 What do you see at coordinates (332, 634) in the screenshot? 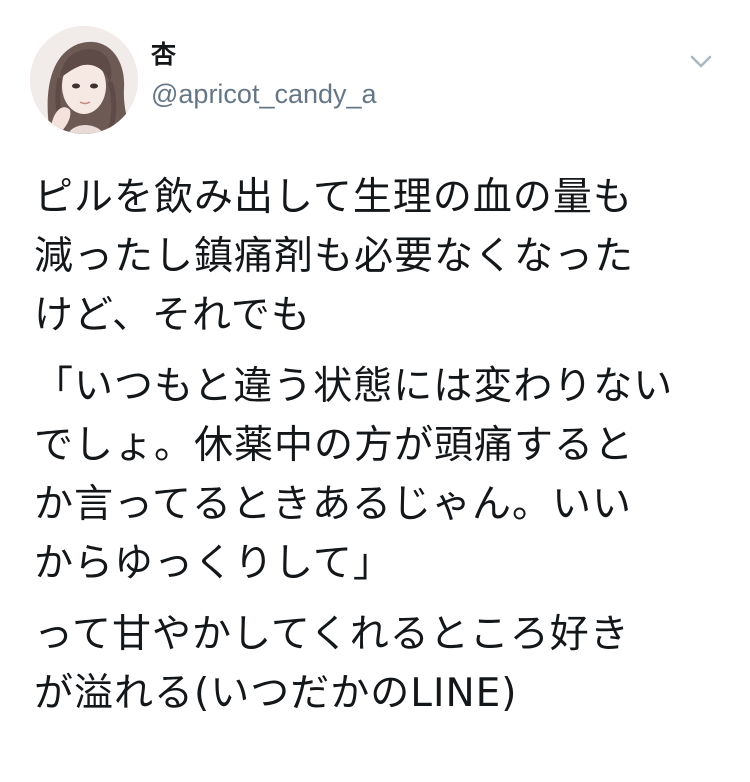
I see `text-line: って甘やかしてくれるところ好き` at bounding box center [332, 634].